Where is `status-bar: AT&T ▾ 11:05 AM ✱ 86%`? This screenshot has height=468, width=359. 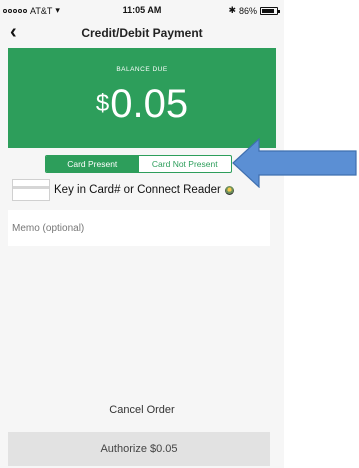
status-bar: AT&T ▾ 11:05 AM ✱ 86% is located at coordinates (142, 10).